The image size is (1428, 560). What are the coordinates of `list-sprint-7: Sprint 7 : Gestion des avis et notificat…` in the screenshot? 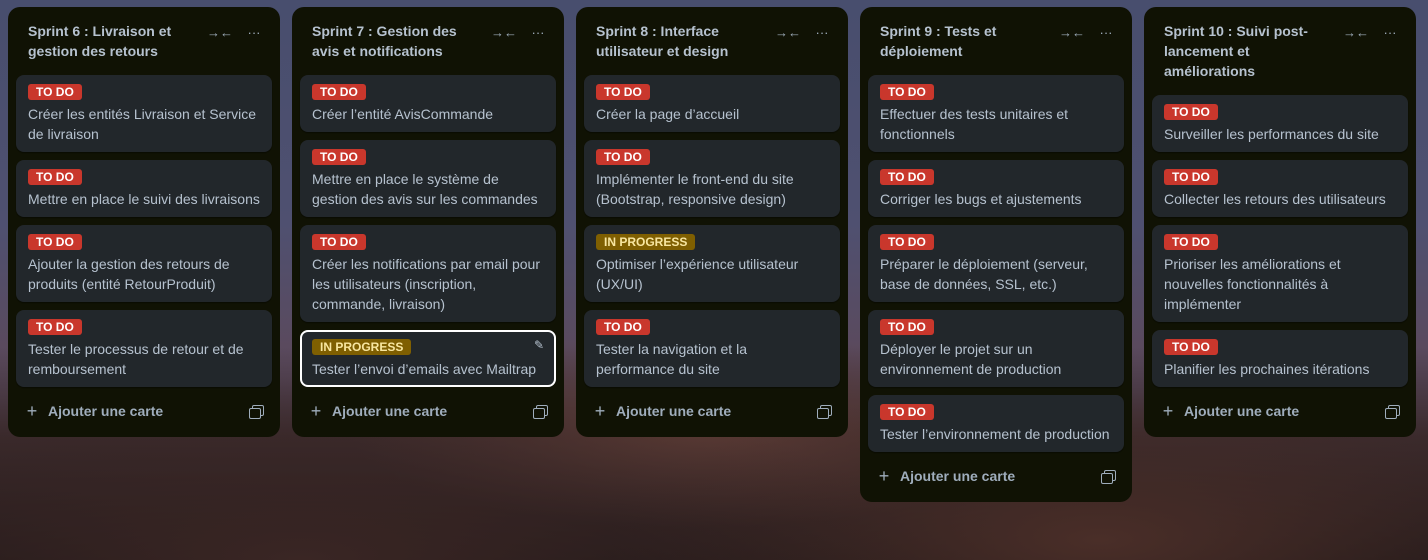 It's located at (428, 222).